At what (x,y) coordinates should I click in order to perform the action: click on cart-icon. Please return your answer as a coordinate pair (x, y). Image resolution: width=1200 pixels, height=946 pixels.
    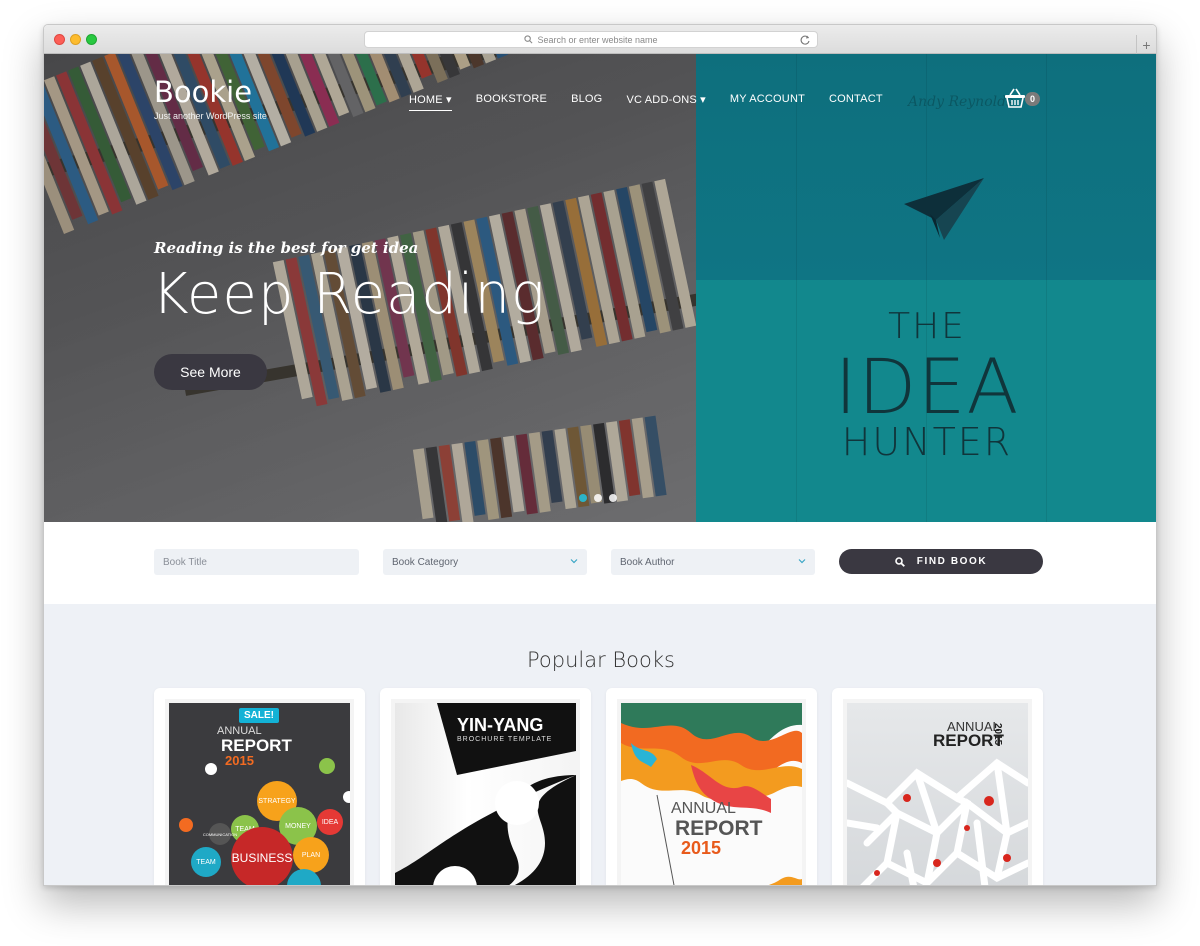
    Looking at the image, I should click on (1015, 98).